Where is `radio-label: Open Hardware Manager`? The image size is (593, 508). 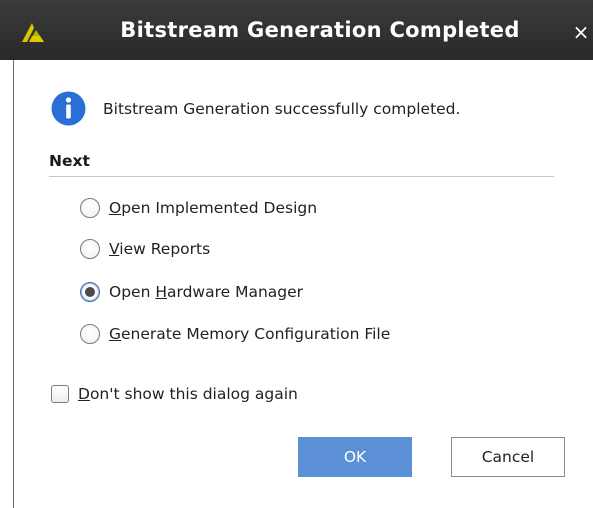
radio-label: Open Hardware Manager is located at coordinates (206, 292).